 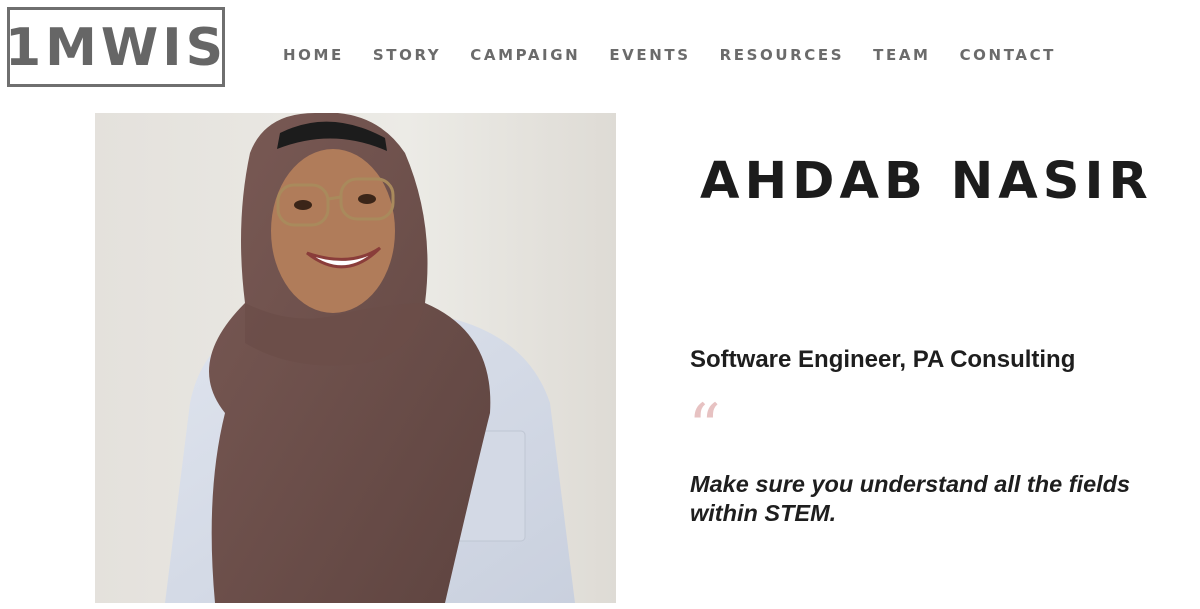 What do you see at coordinates (704, 428) in the screenshot?
I see `quote-icon: “` at bounding box center [704, 428].